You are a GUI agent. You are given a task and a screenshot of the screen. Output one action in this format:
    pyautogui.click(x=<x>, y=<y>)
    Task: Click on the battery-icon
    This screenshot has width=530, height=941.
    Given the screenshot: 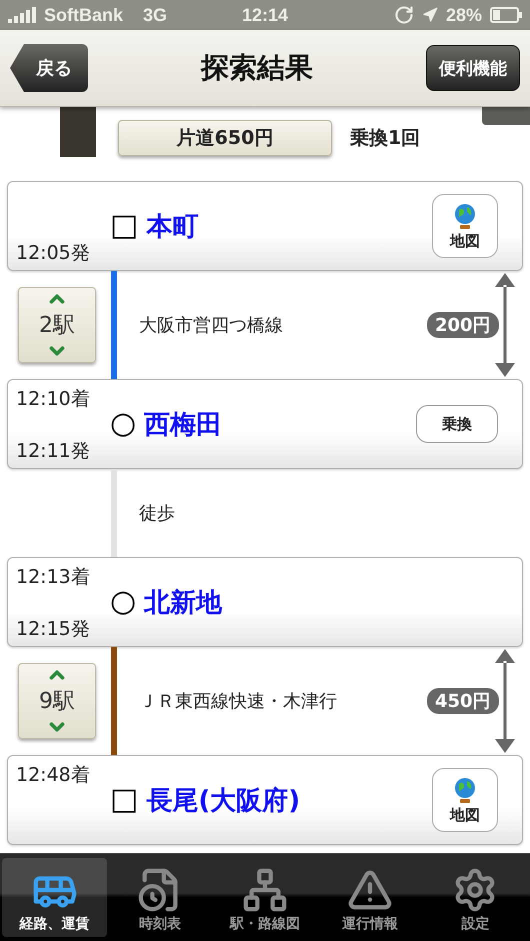 What is the action you would take?
    pyautogui.click(x=506, y=15)
    